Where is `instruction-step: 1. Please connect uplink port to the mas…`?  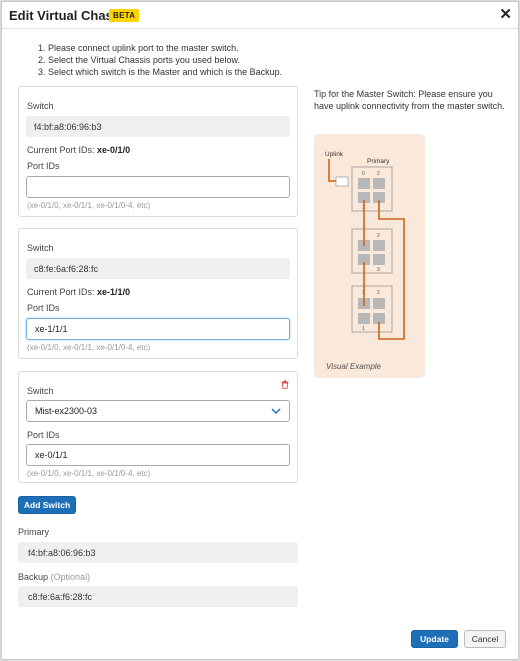
instruction-step: 1. Please connect uplink port to the mas… is located at coordinates (138, 48).